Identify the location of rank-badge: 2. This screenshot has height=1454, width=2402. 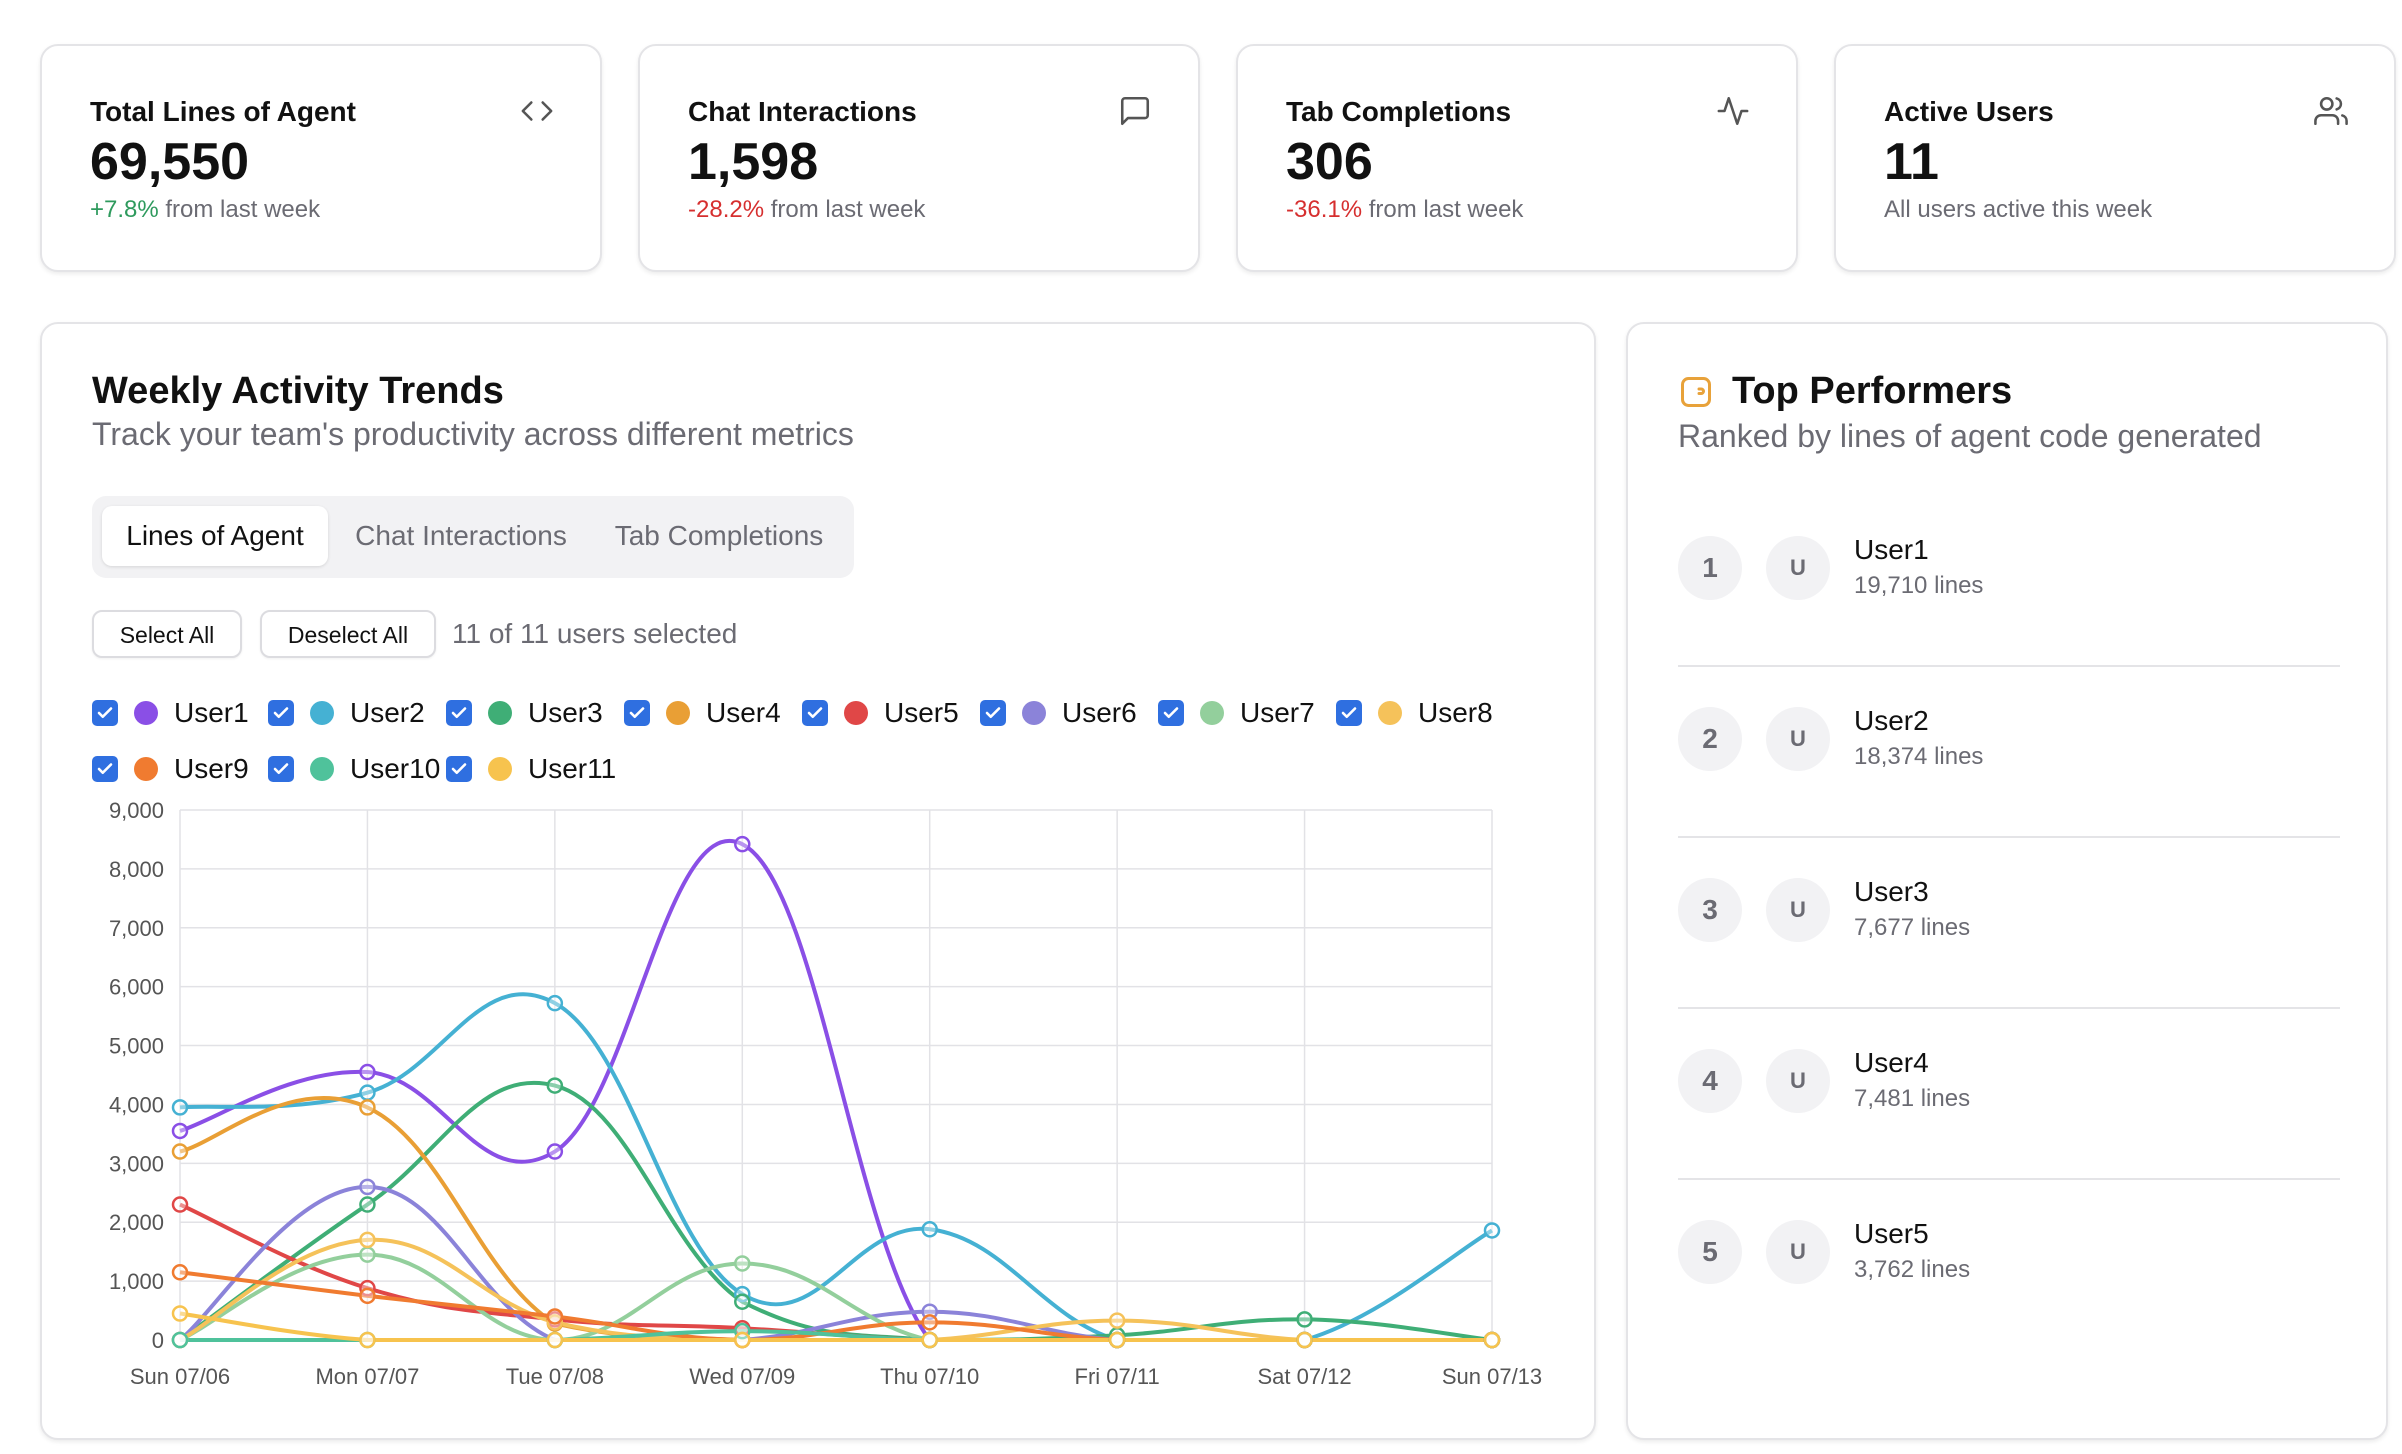
(1710, 739).